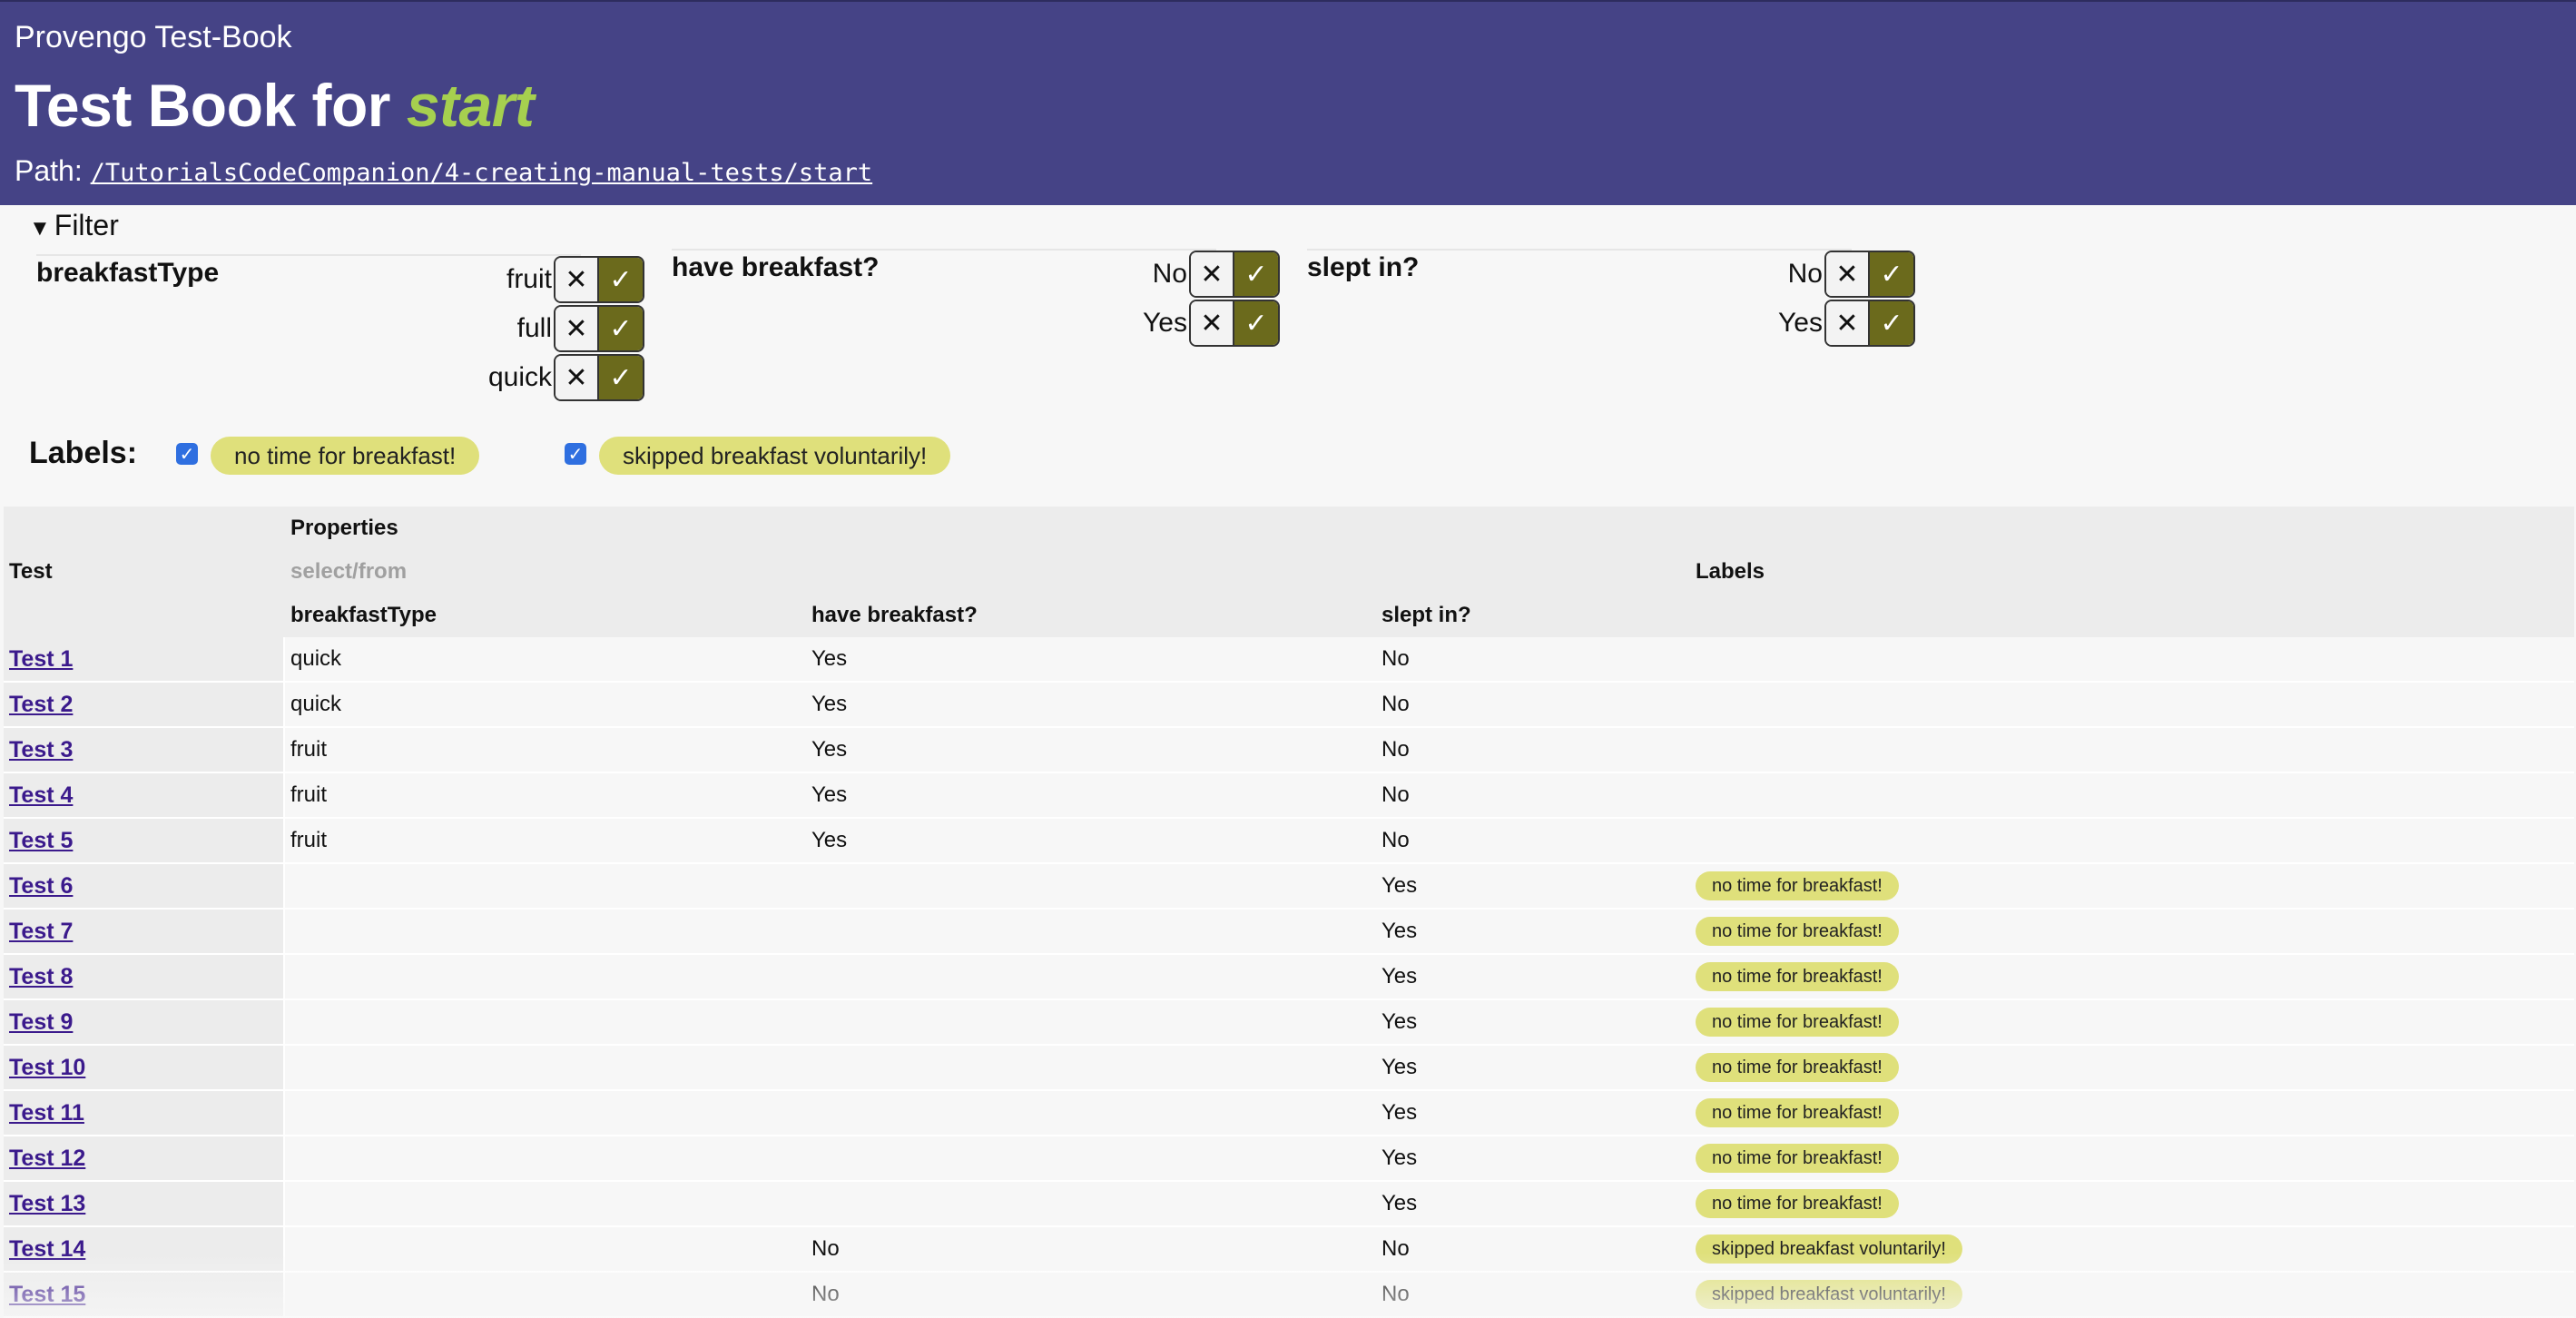 This screenshot has height=1318, width=2576. Describe the element at coordinates (41, 886) in the screenshot. I see `test-link: Test 6` at that location.